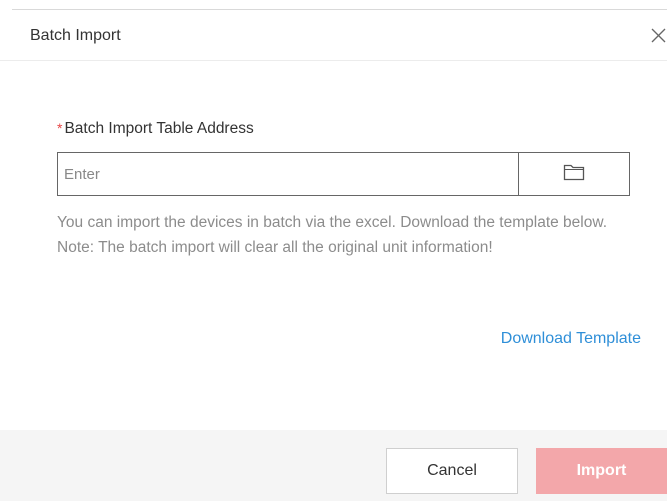  I want to click on required-mark: *, so click(60, 128).